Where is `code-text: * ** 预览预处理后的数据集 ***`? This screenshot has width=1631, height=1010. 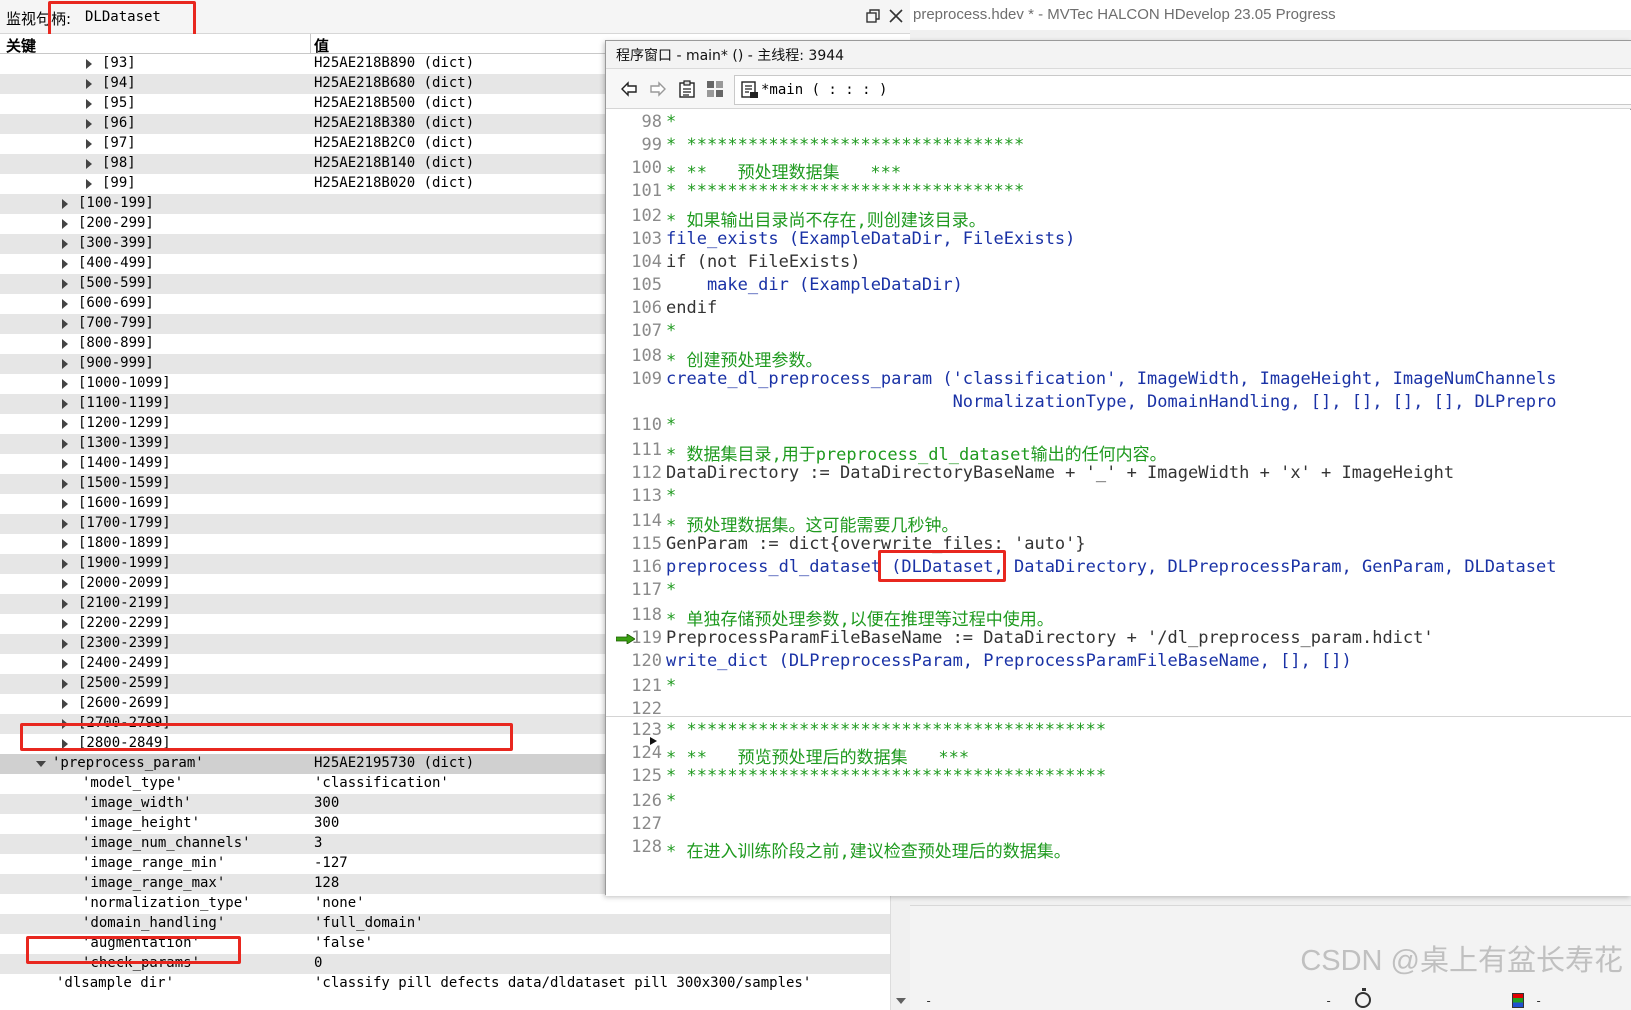 code-text: * ** 预览预处理后的数据集 *** is located at coordinates (818, 758).